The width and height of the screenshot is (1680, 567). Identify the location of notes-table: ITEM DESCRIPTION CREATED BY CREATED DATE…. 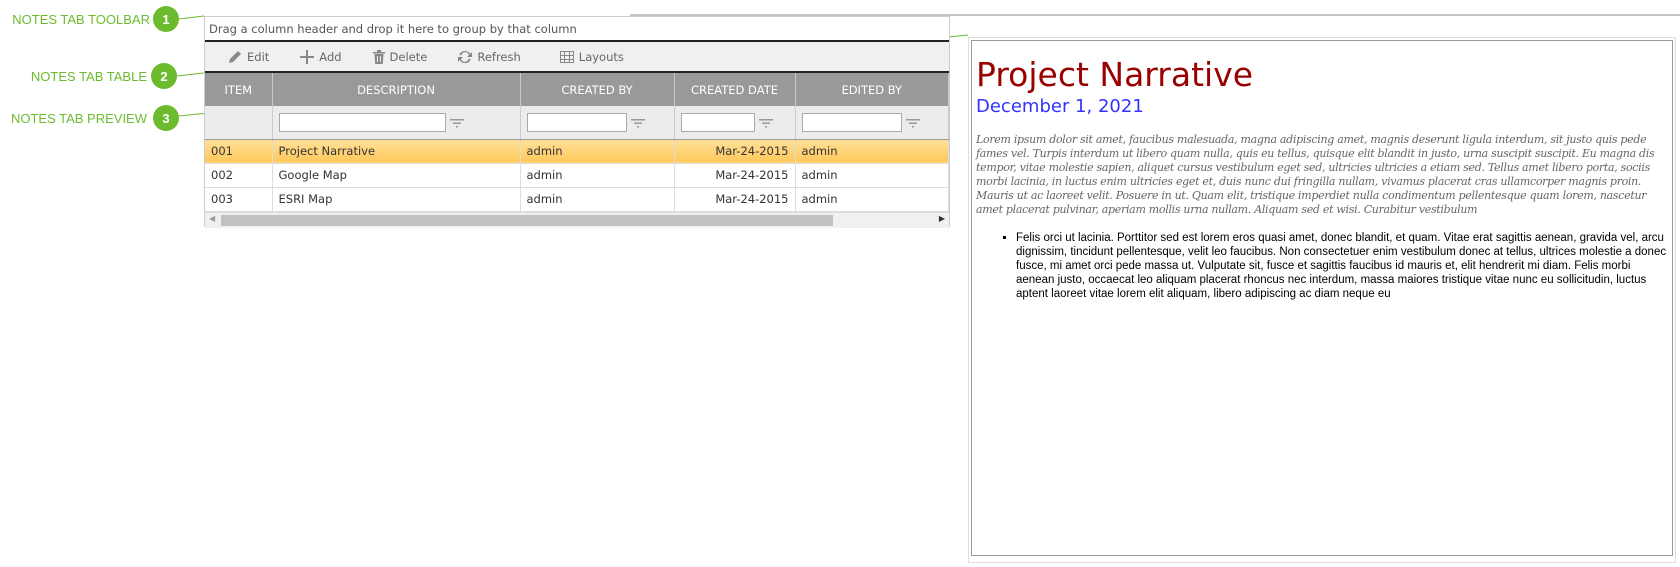
(577, 142).